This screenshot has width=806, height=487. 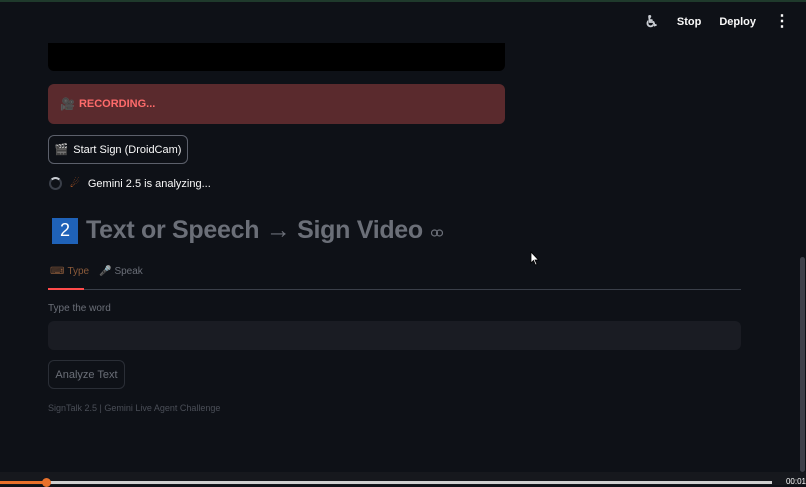 I want to click on app-header: ♿︎ Stop Deploy ⋮, so click(x=725, y=22).